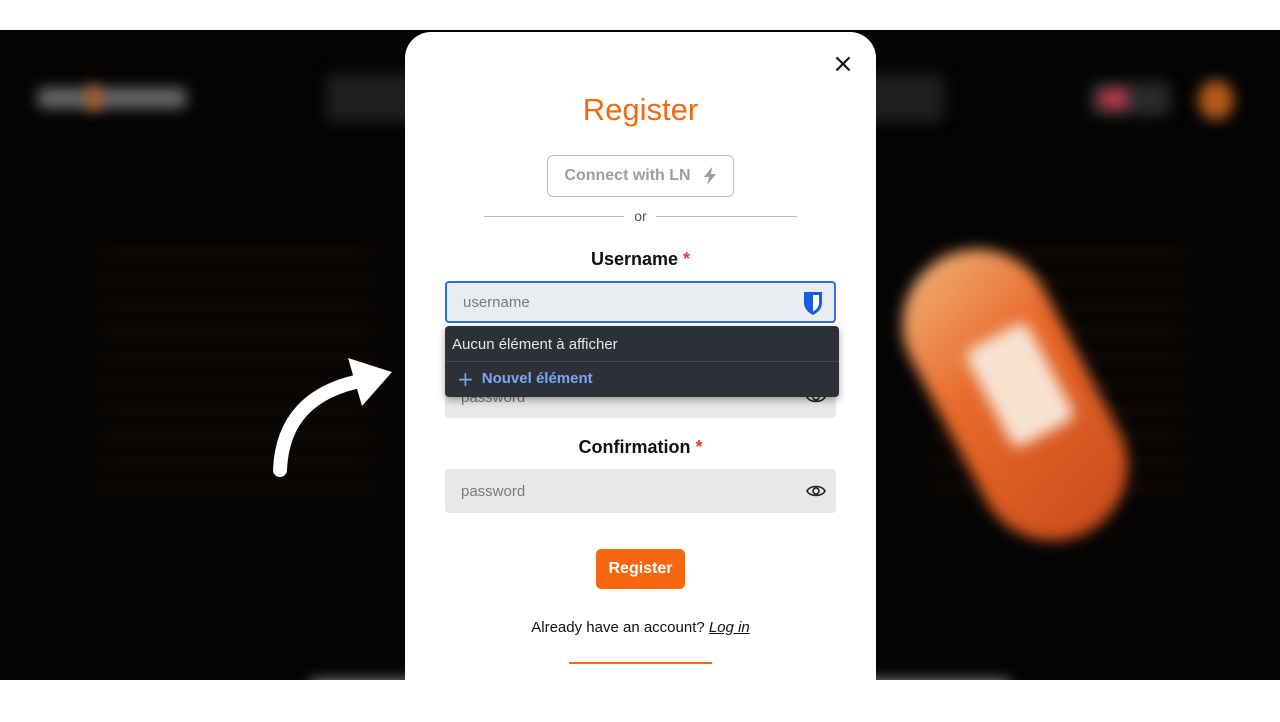 The width and height of the screenshot is (1280, 722). What do you see at coordinates (332, 417) in the screenshot?
I see `curved-arrow-icon` at bounding box center [332, 417].